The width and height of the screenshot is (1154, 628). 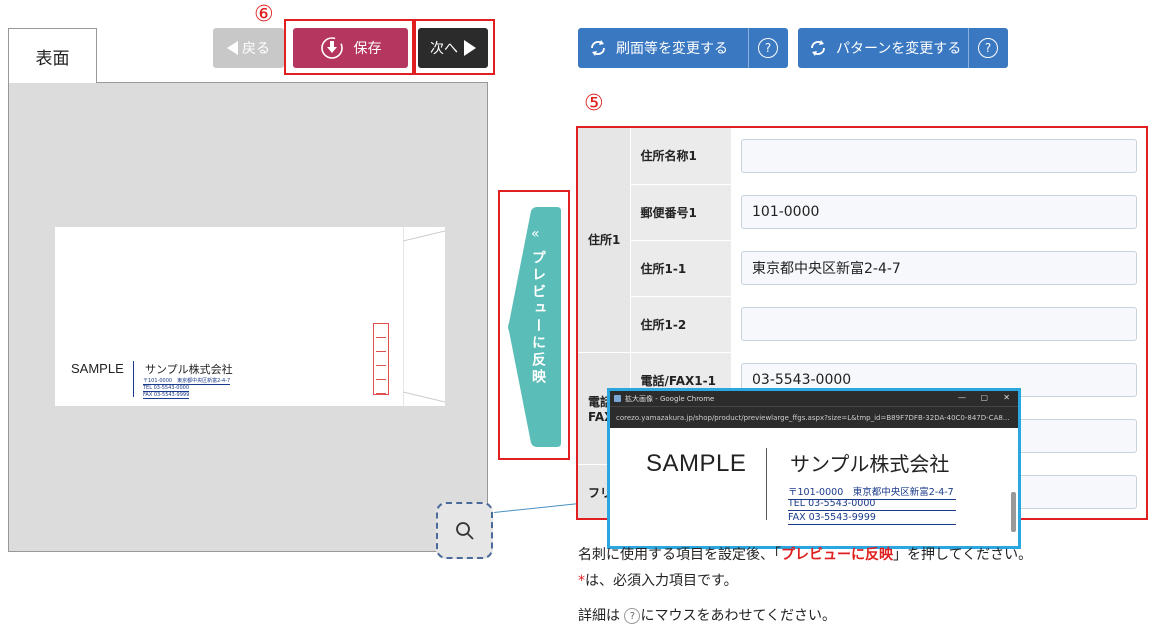 What do you see at coordinates (444, 49) in the screenshot?
I see `next-label: 次へ` at bounding box center [444, 49].